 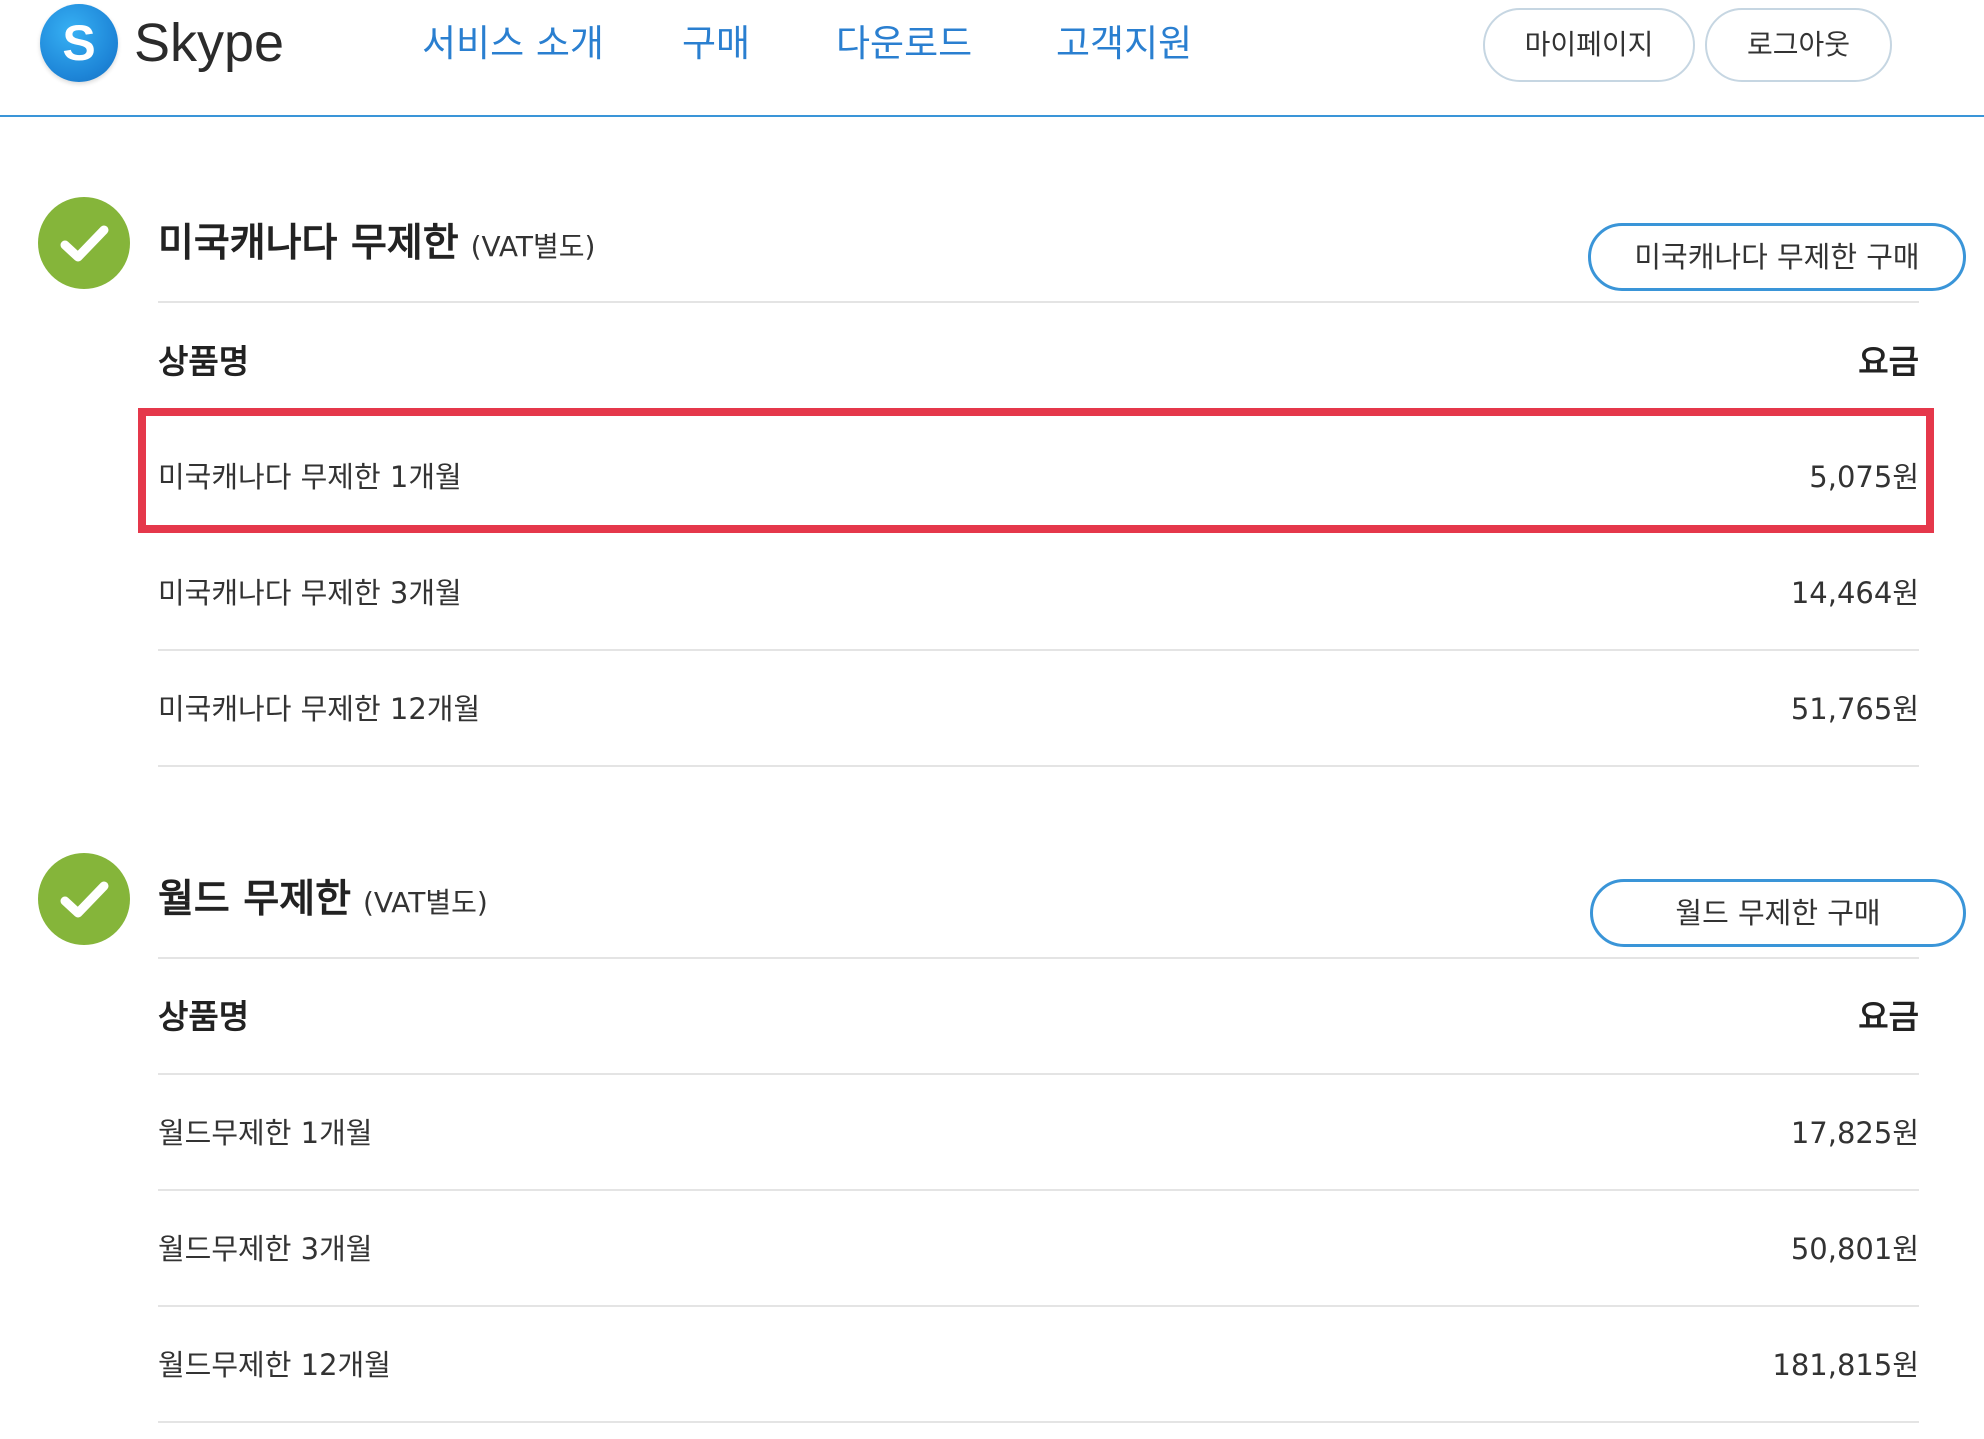 I want to click on nav-service-intro: 서비스 소개, so click(x=513, y=44).